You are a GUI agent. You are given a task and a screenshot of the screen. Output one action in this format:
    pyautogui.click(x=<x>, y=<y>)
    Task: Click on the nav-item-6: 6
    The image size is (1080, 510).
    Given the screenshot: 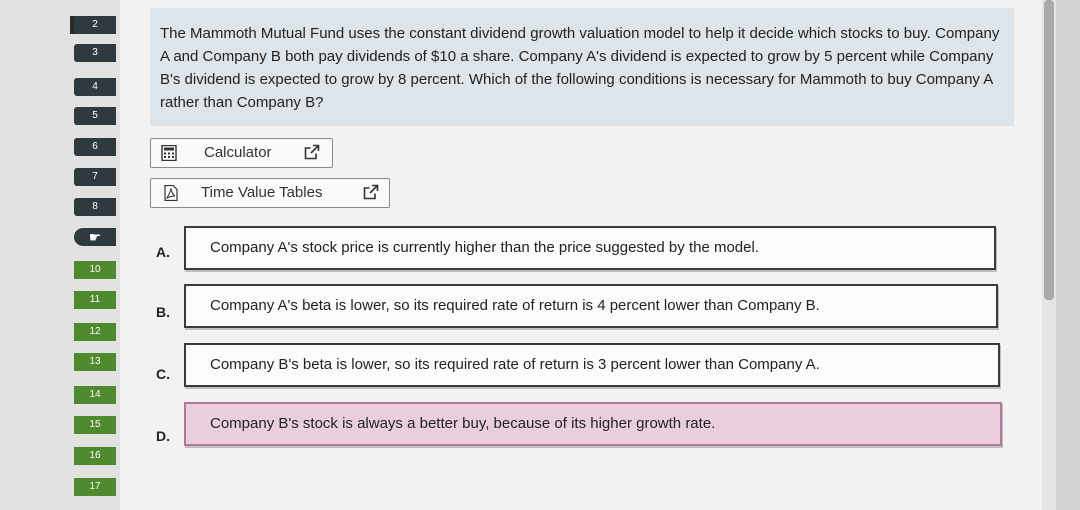 What is the action you would take?
    pyautogui.click(x=95, y=147)
    